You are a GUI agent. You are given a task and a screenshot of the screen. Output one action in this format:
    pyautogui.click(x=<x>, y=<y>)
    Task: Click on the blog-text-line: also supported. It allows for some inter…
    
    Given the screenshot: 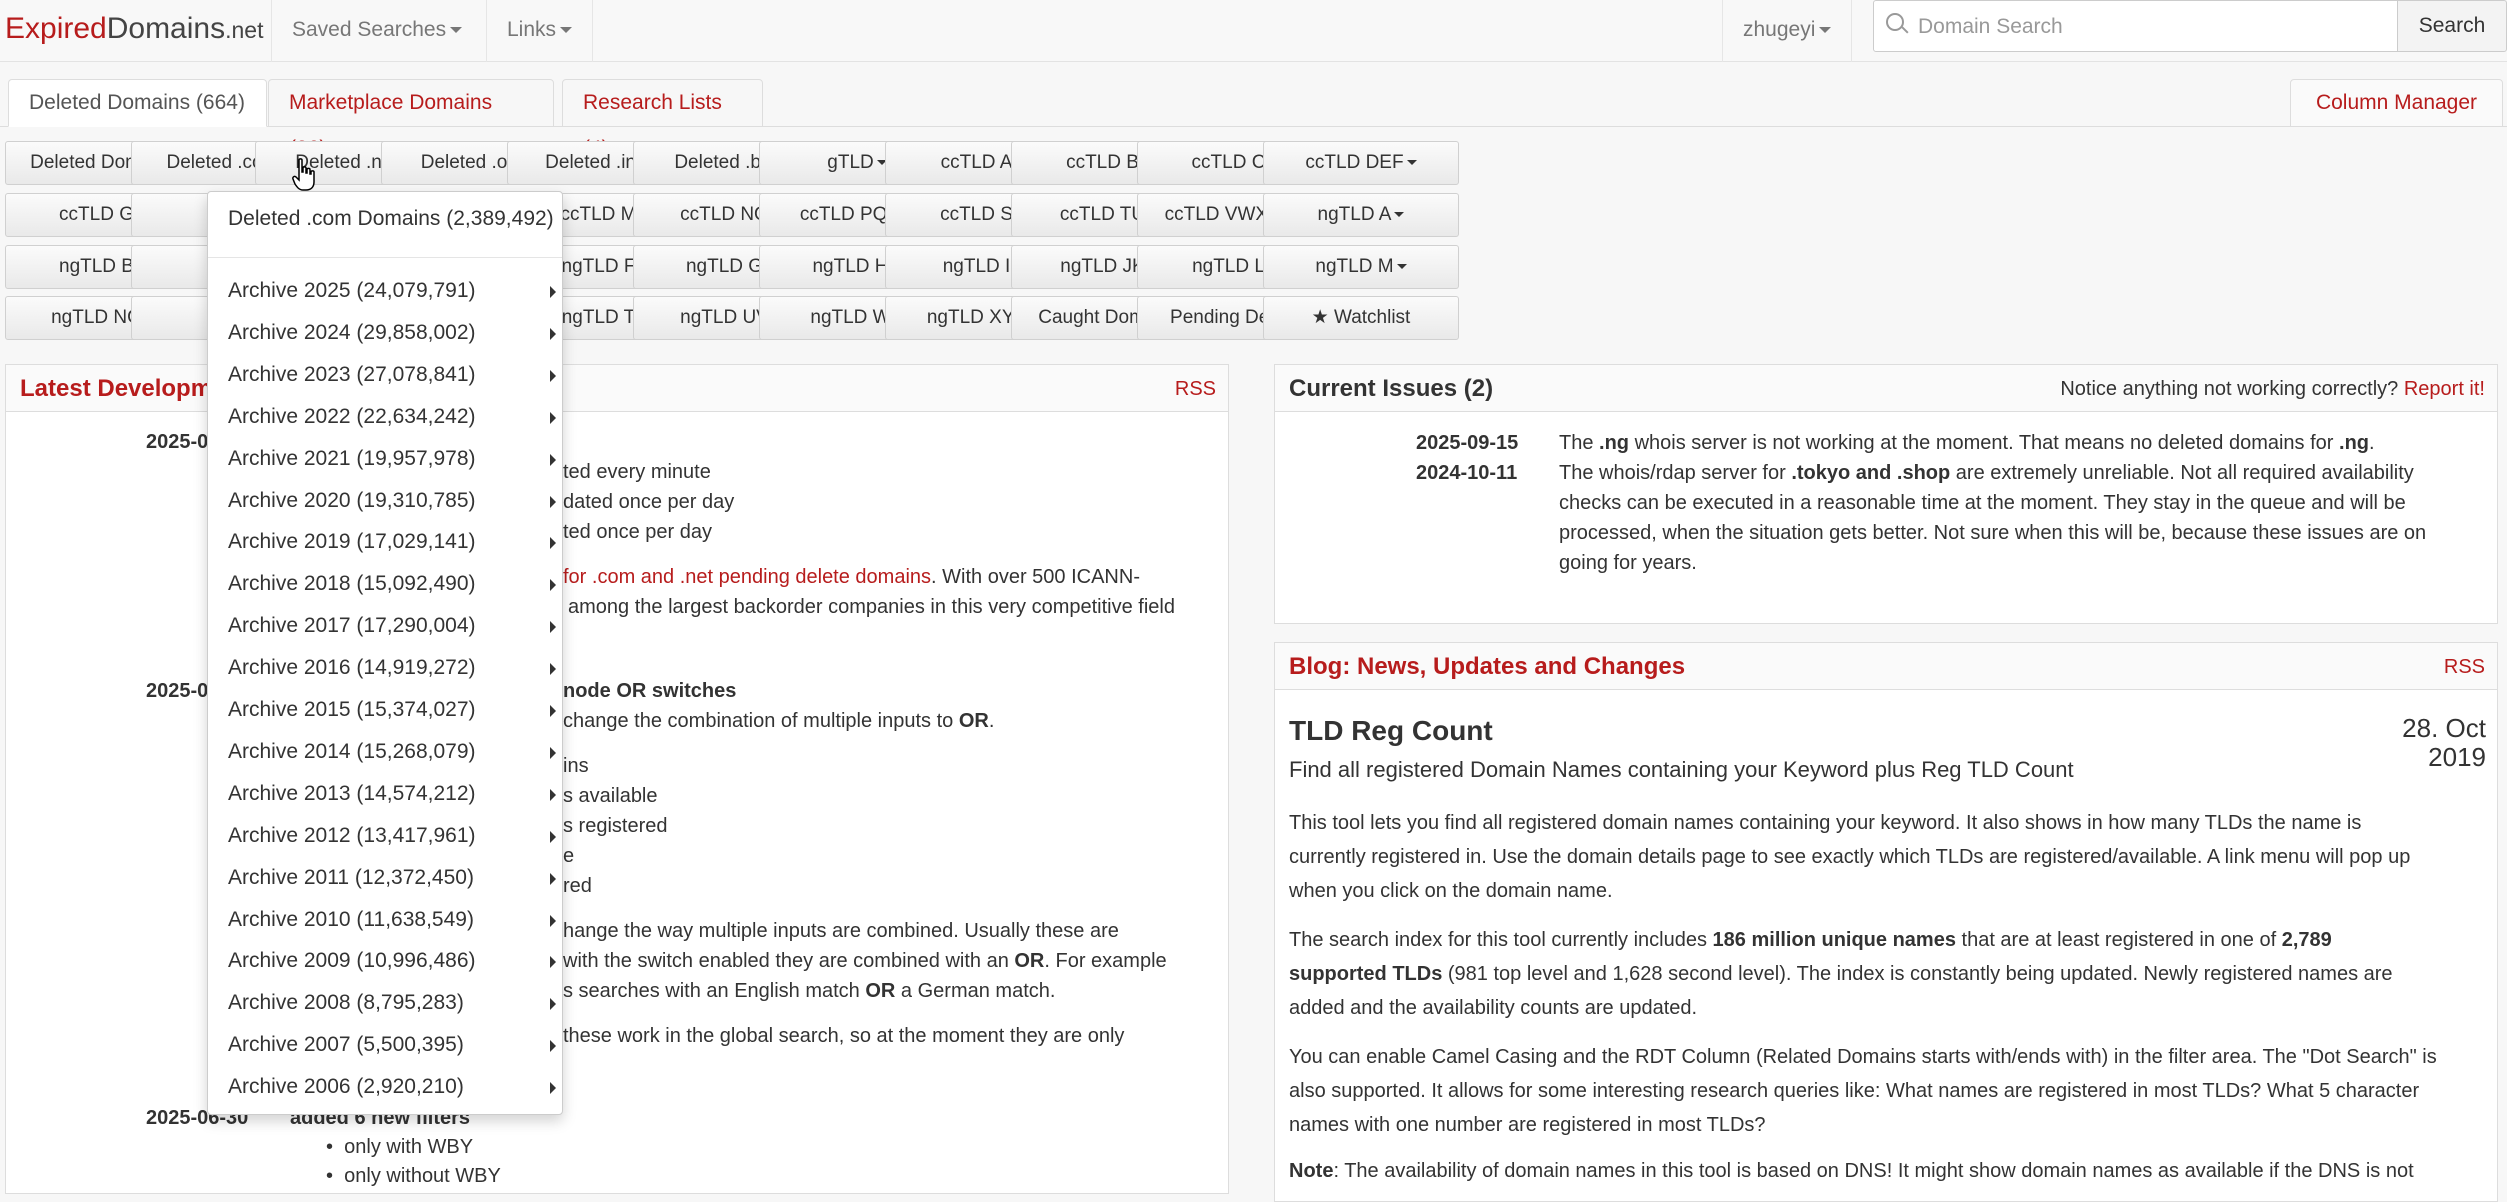 What is the action you would take?
    pyautogui.click(x=1854, y=1091)
    